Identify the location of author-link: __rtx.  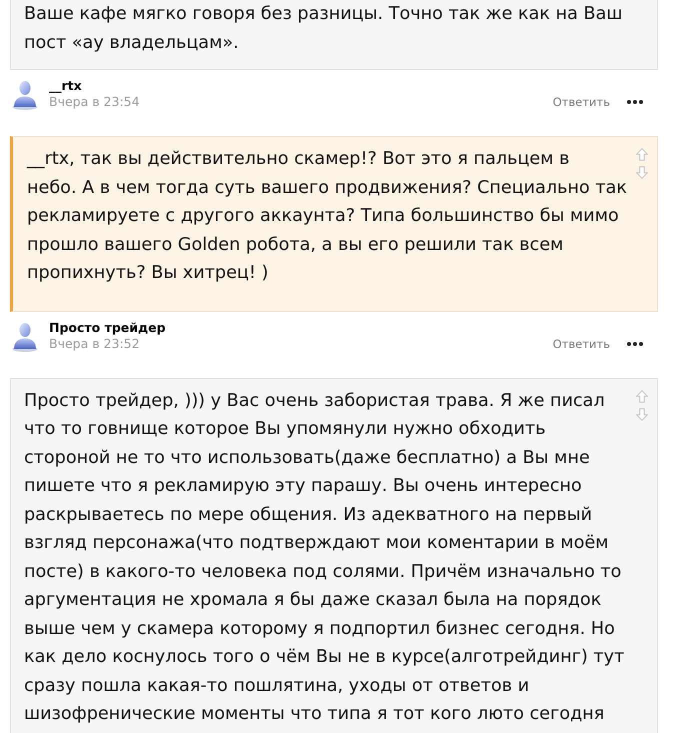
(94, 86).